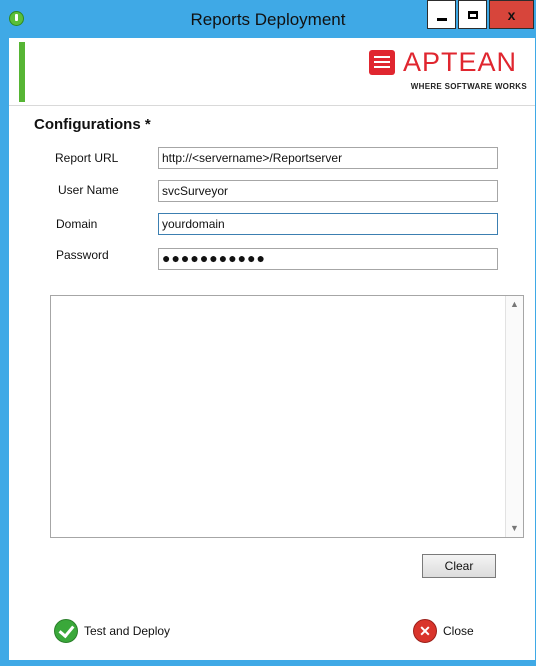 Image resolution: width=536 pixels, height=666 pixels. I want to click on domain-input: yourdomain, so click(328, 224).